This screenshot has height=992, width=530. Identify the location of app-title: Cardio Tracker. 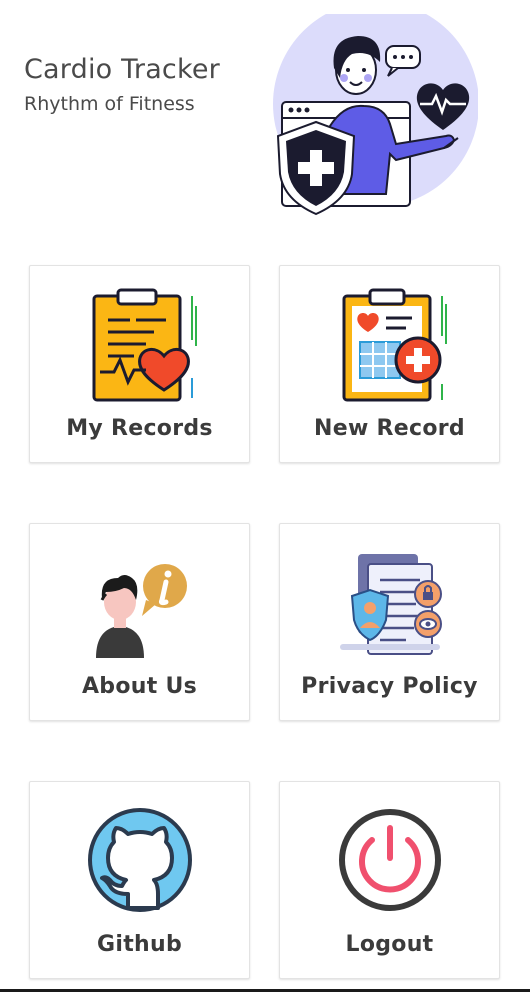
(122, 69).